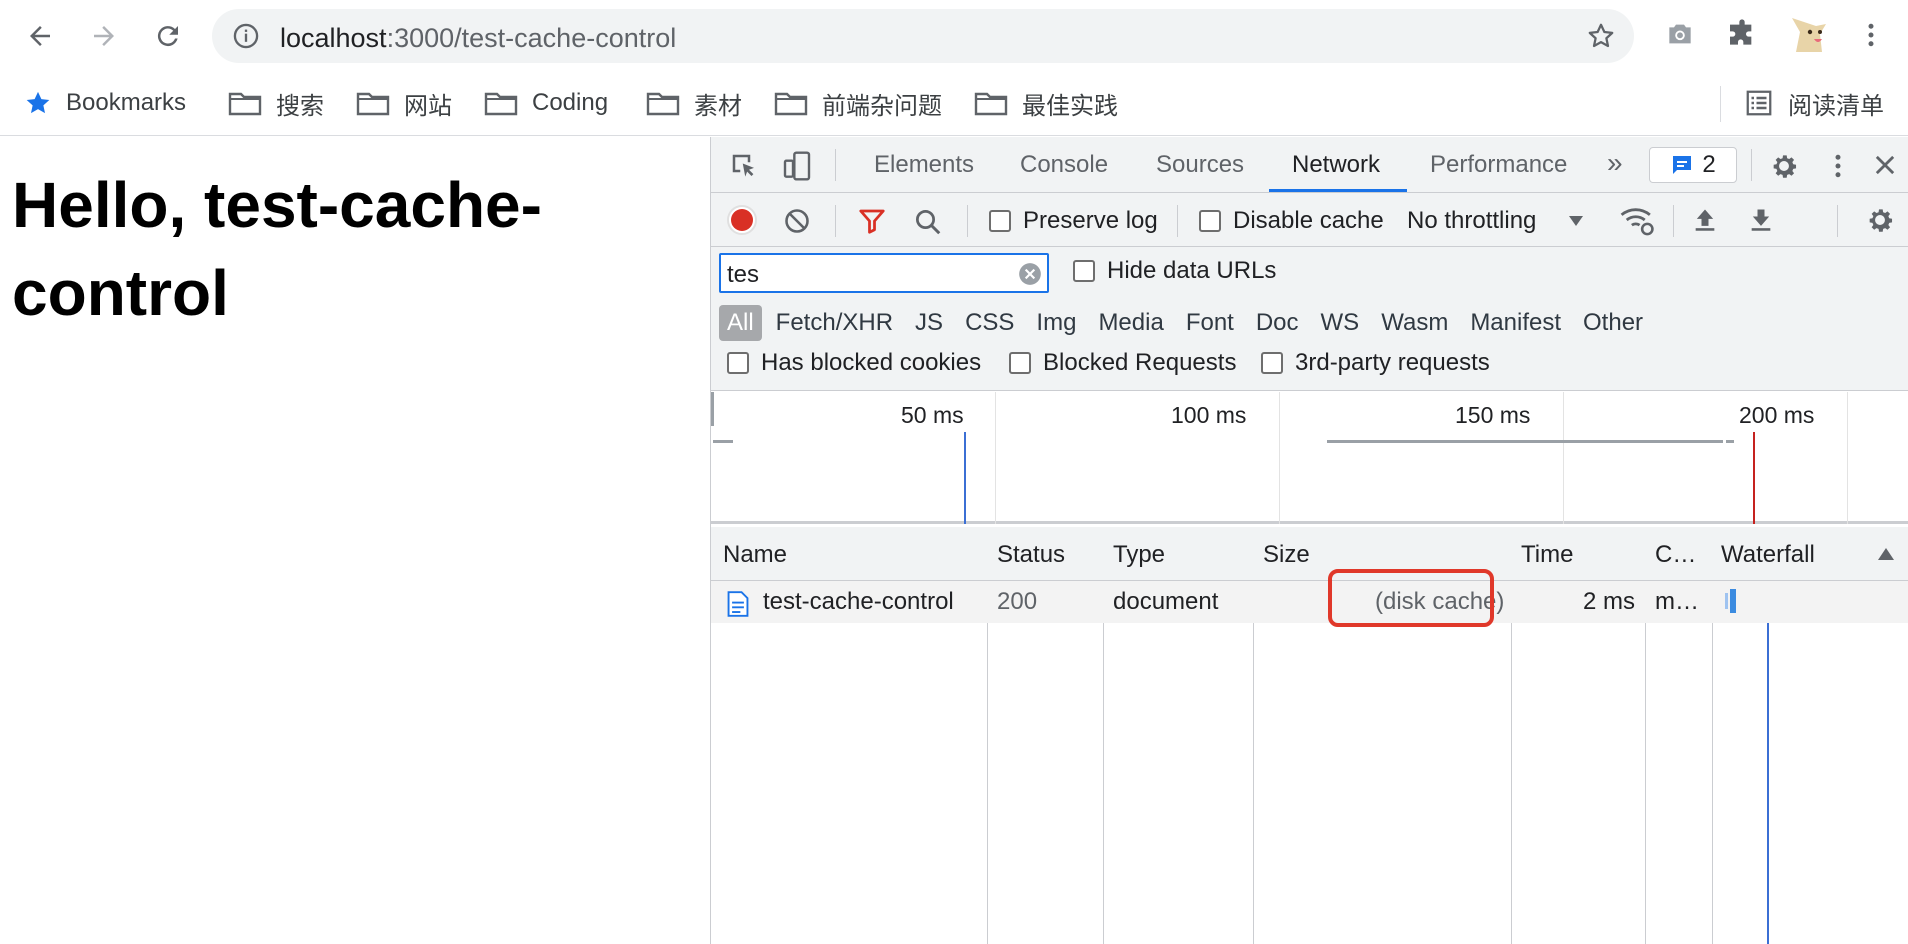  I want to click on preserve-log-checkbox: Preserve log, so click(1073, 221).